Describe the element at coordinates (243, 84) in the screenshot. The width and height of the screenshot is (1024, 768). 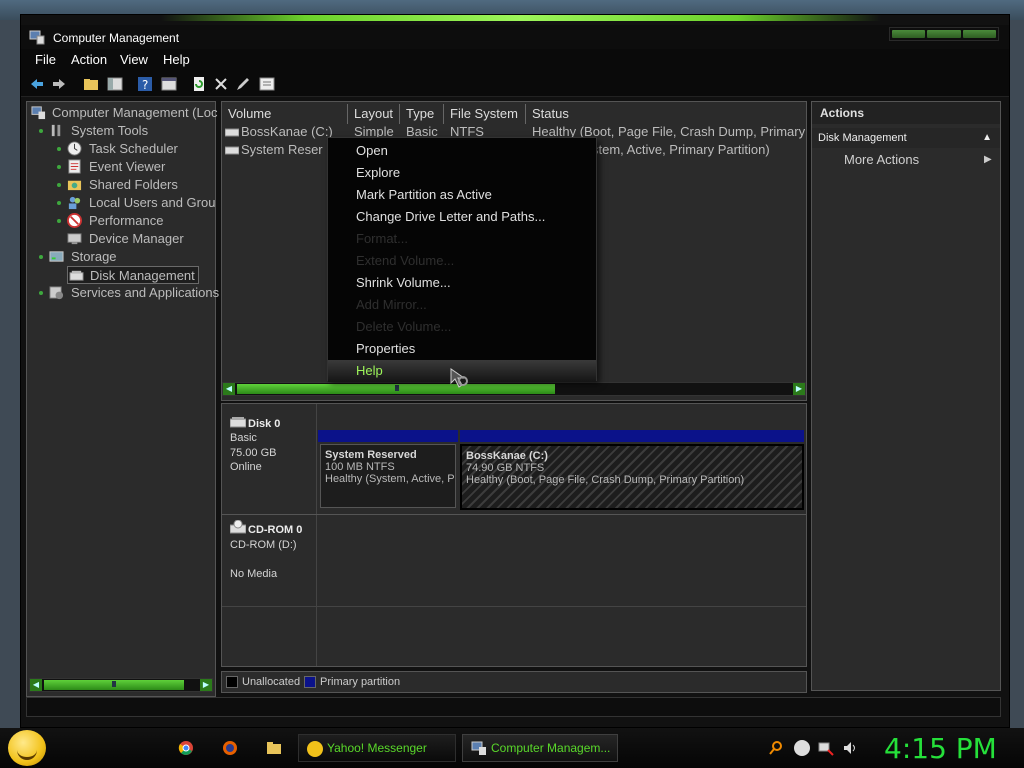
I see `edit-icon` at that location.